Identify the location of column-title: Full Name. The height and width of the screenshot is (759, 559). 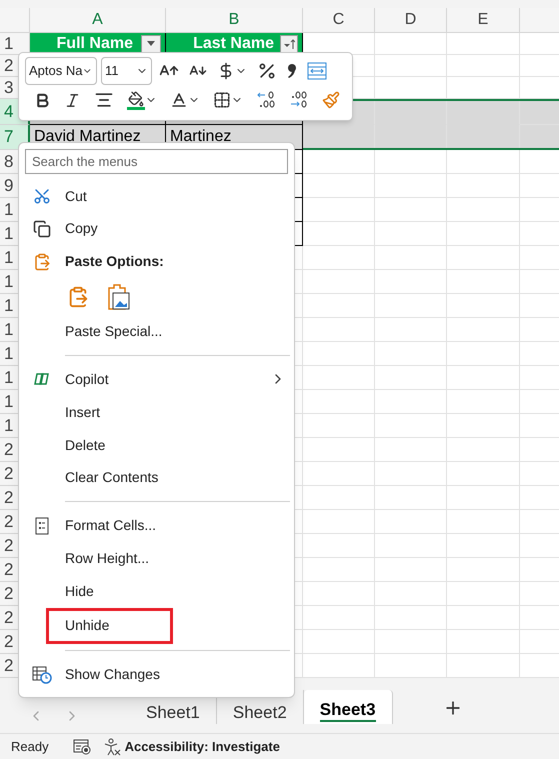
(94, 44).